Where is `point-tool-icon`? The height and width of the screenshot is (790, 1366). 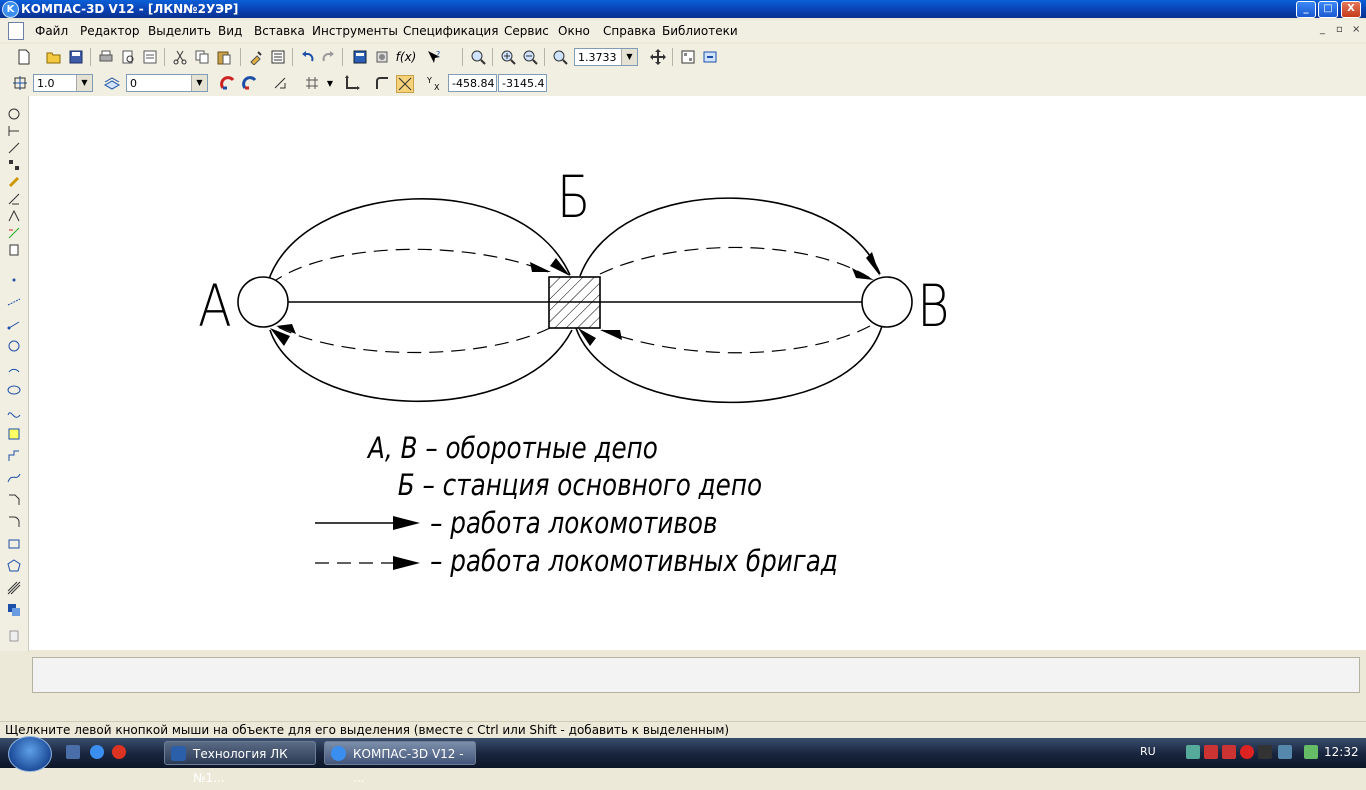 point-tool-icon is located at coordinates (14, 280).